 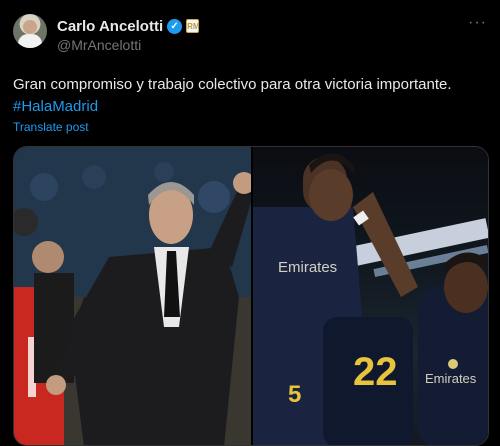 What do you see at coordinates (477, 23) in the screenshot?
I see `more-options-icon: ···` at bounding box center [477, 23].